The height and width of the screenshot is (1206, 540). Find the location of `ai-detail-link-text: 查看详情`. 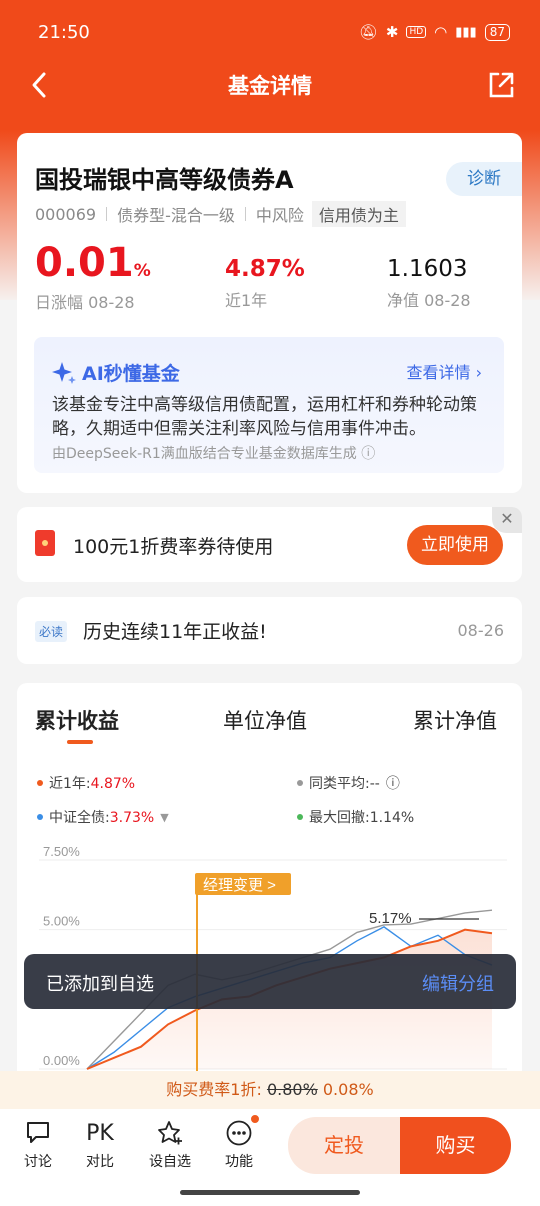

ai-detail-link-text: 查看详情 is located at coordinates (438, 372).